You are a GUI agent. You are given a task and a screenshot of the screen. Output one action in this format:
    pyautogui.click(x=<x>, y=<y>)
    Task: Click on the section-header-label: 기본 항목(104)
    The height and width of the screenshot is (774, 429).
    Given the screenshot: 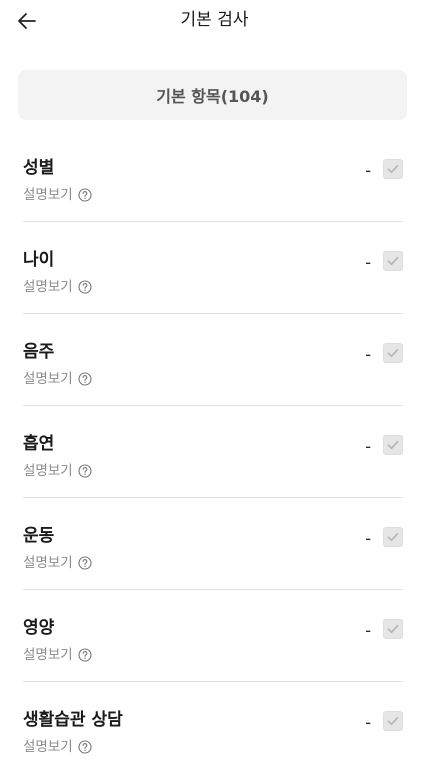 What is the action you would take?
    pyautogui.click(x=212, y=96)
    